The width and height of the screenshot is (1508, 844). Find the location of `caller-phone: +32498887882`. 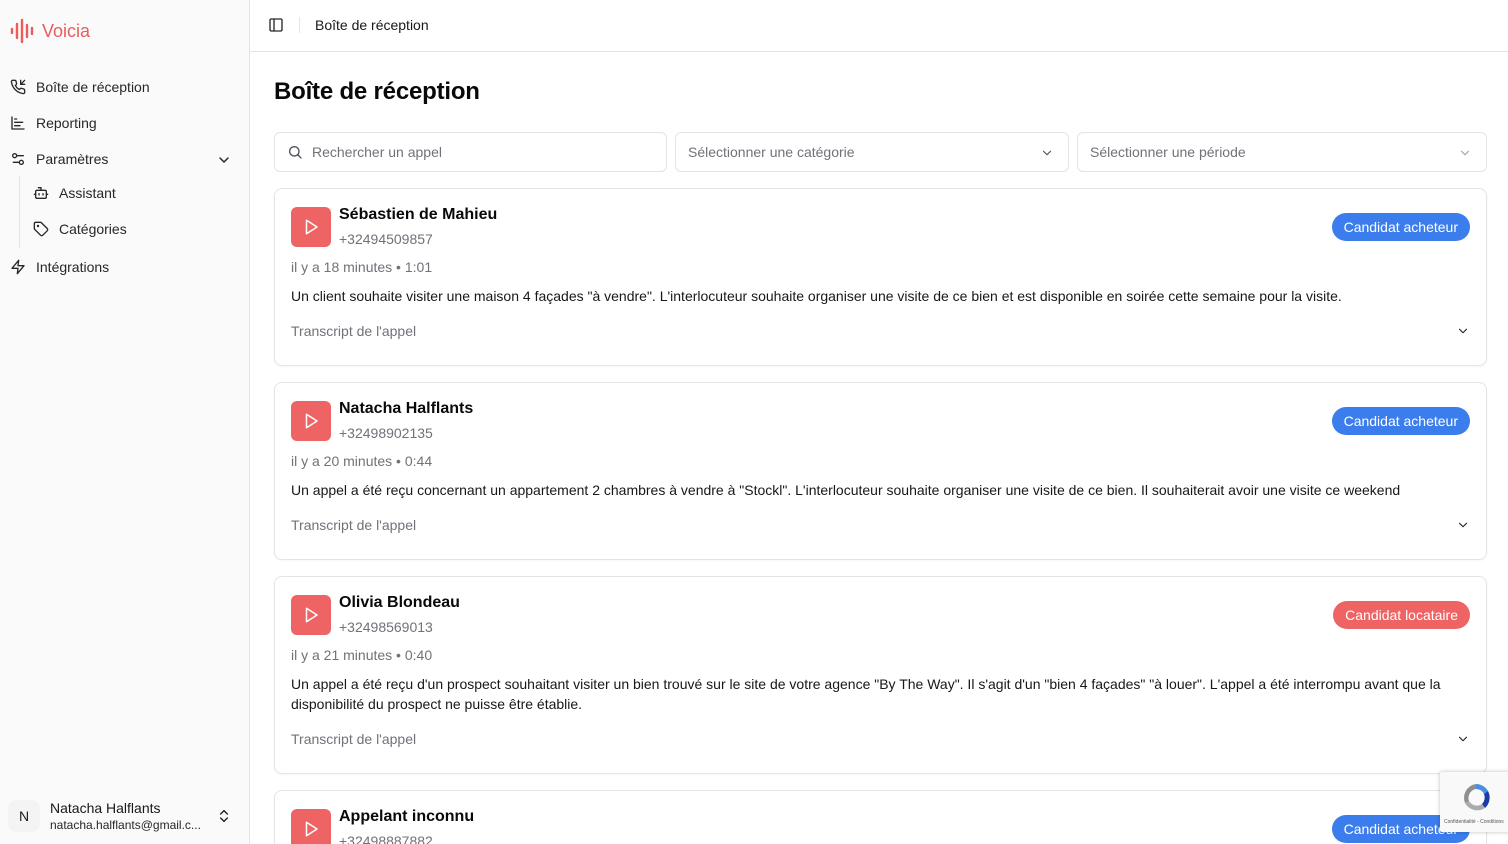

caller-phone: +32498887882 is located at coordinates (386, 838).